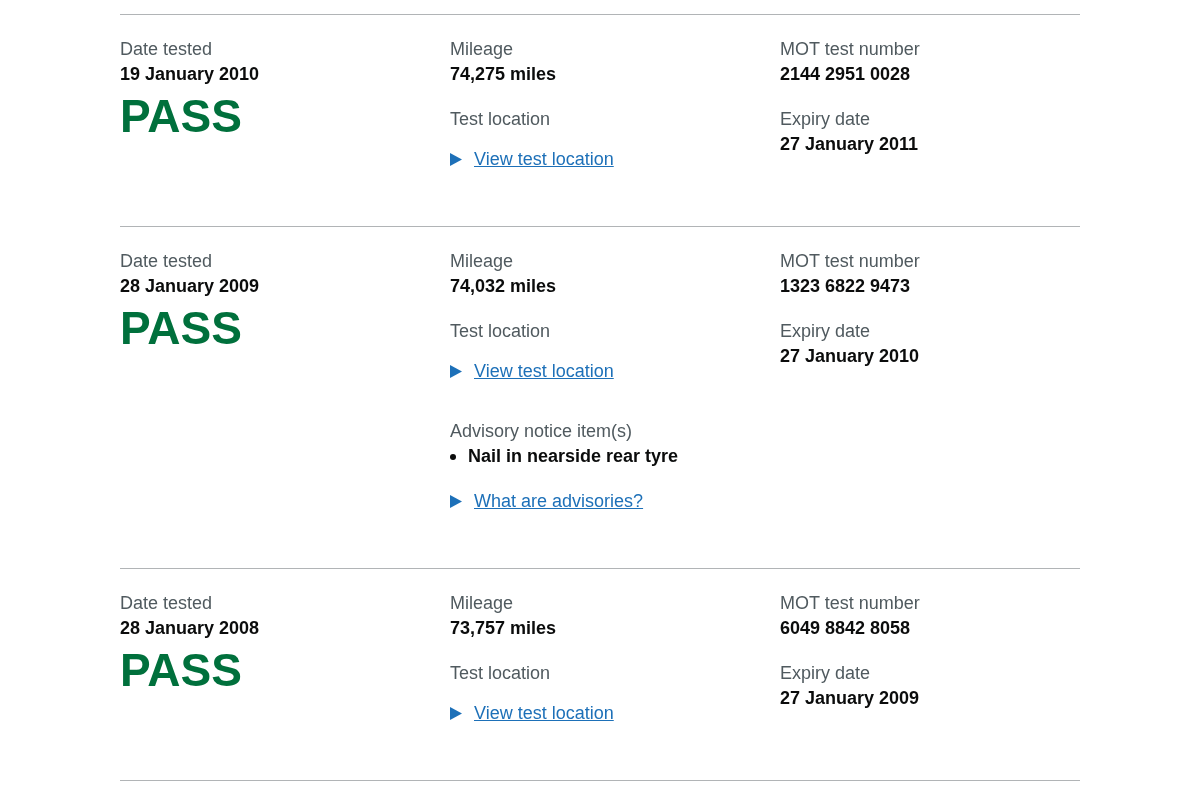  I want to click on expiry-value: 27 January 2010, so click(850, 356).